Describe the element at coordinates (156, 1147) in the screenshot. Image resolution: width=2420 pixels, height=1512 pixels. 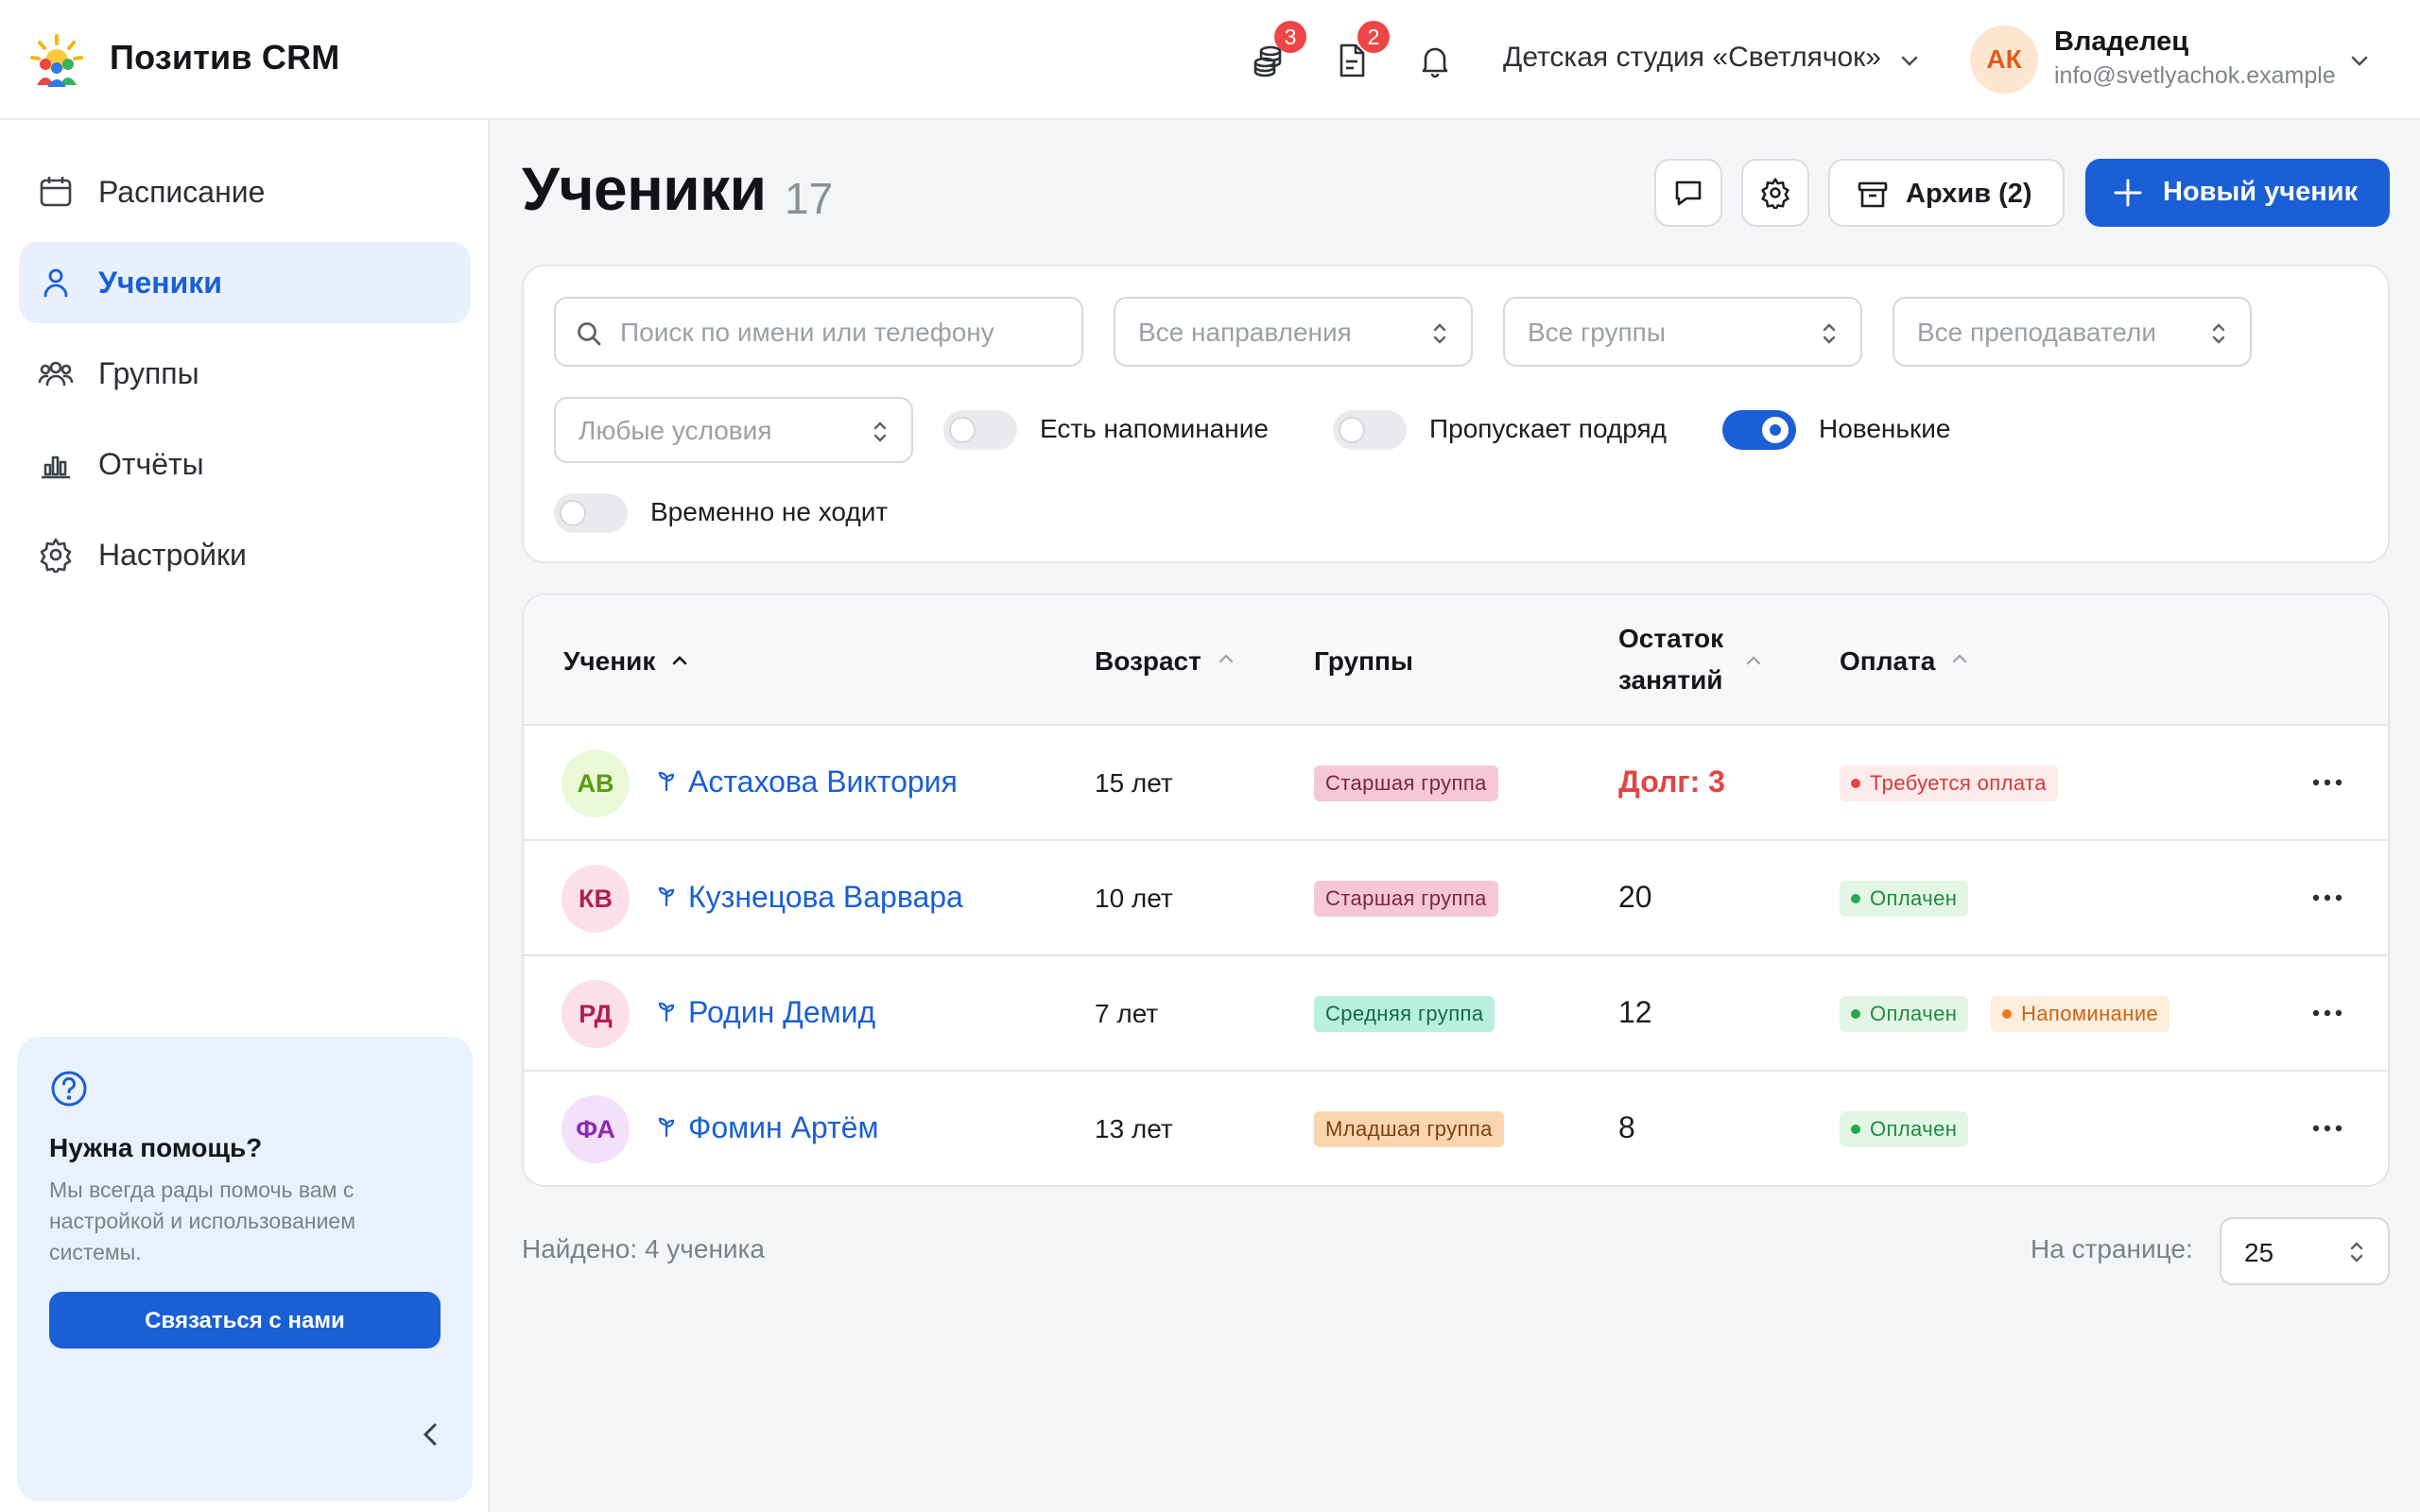
I see `help-title: Нужна помощь?` at that location.